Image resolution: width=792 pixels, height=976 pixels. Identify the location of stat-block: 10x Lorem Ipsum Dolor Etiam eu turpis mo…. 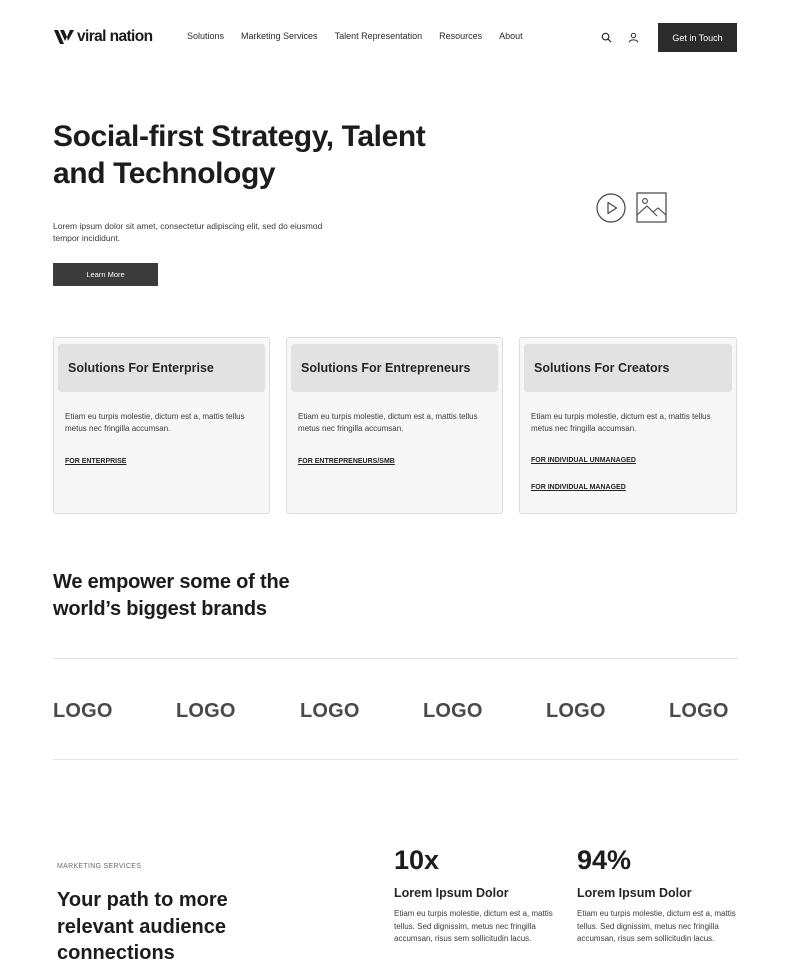
(479, 894).